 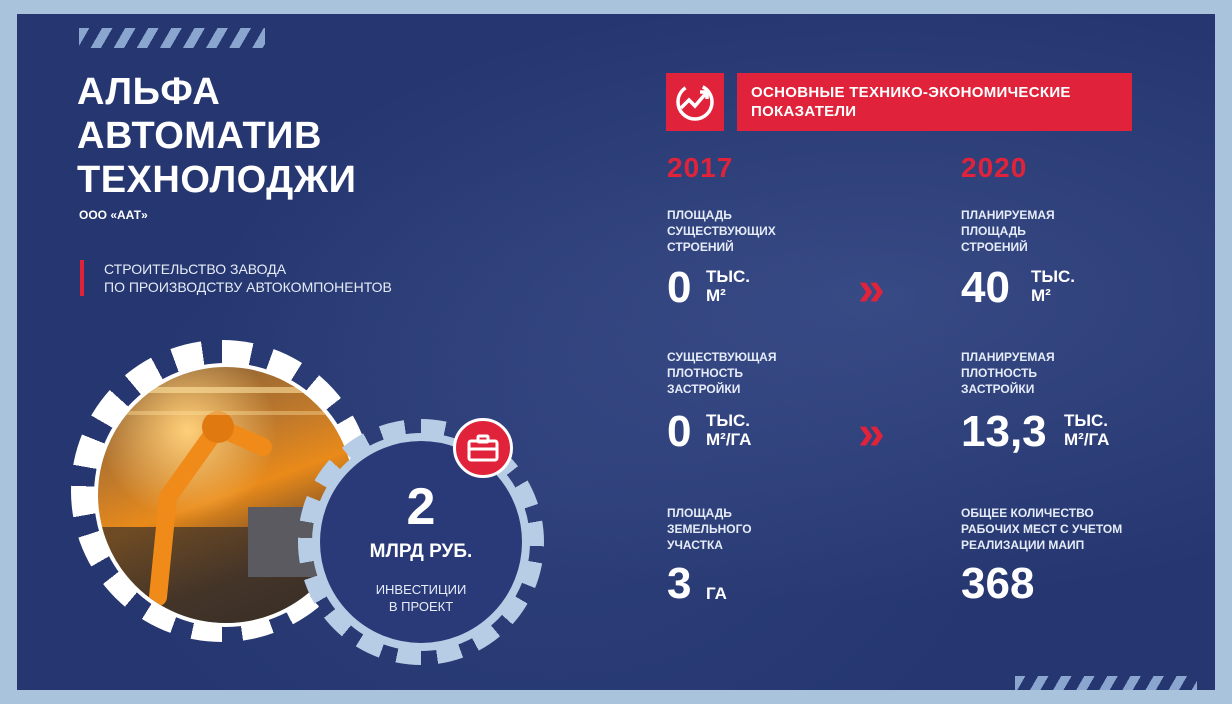 I want to click on metric-2020-2-value: 13,3, so click(x=1004, y=431).